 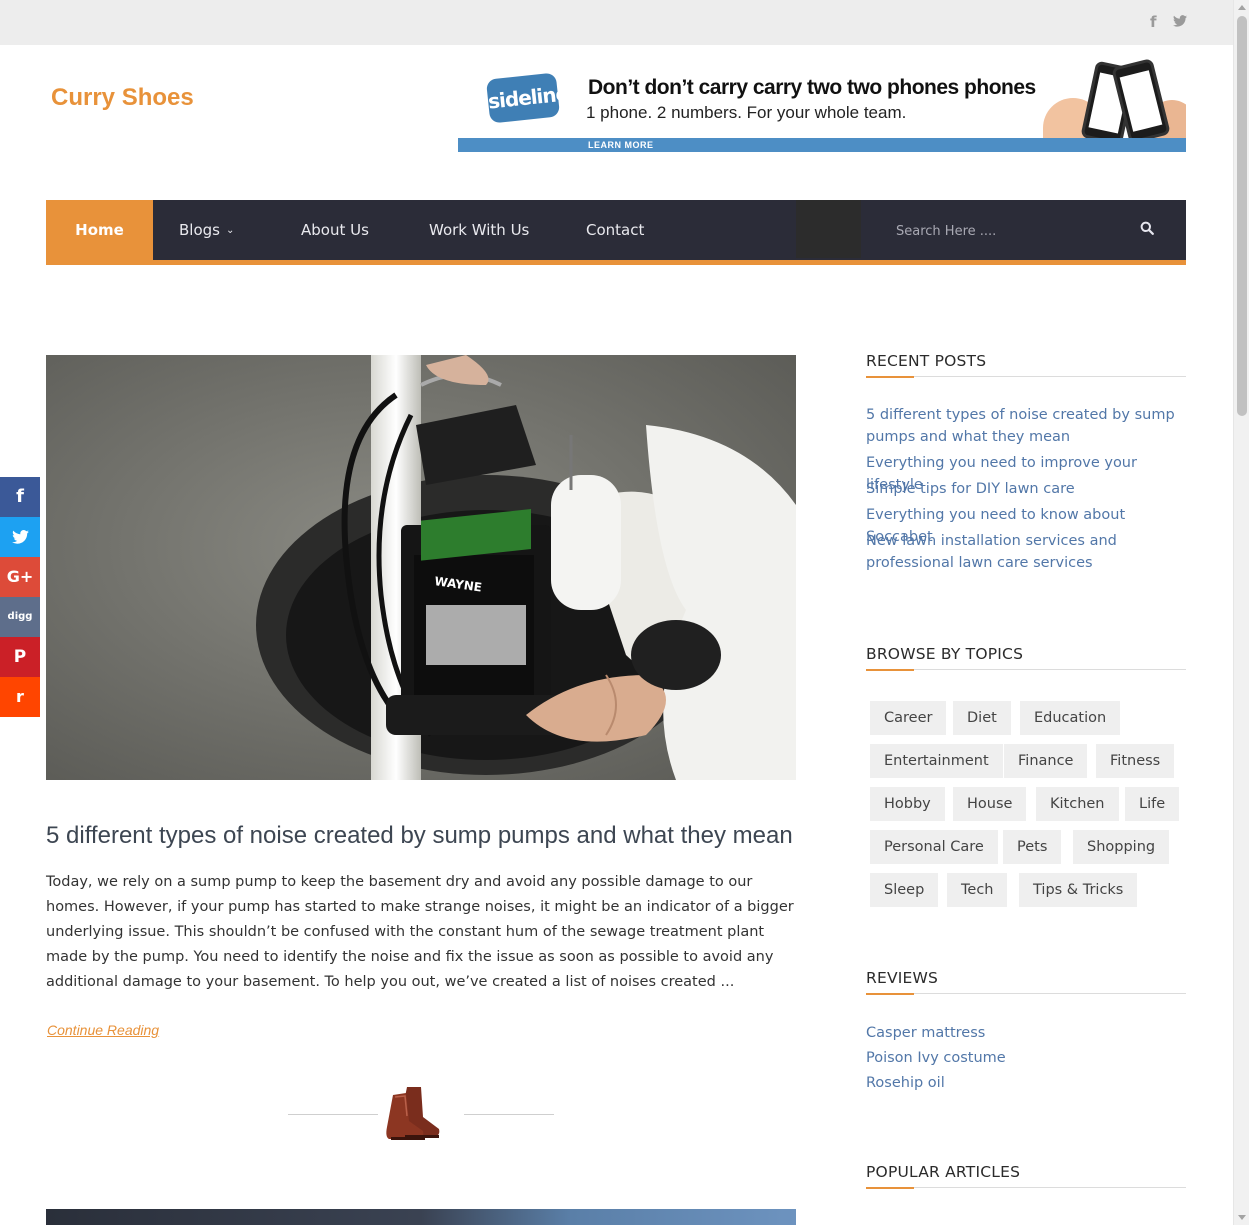 What do you see at coordinates (982, 718) in the screenshot?
I see `topic-tag: Diet` at bounding box center [982, 718].